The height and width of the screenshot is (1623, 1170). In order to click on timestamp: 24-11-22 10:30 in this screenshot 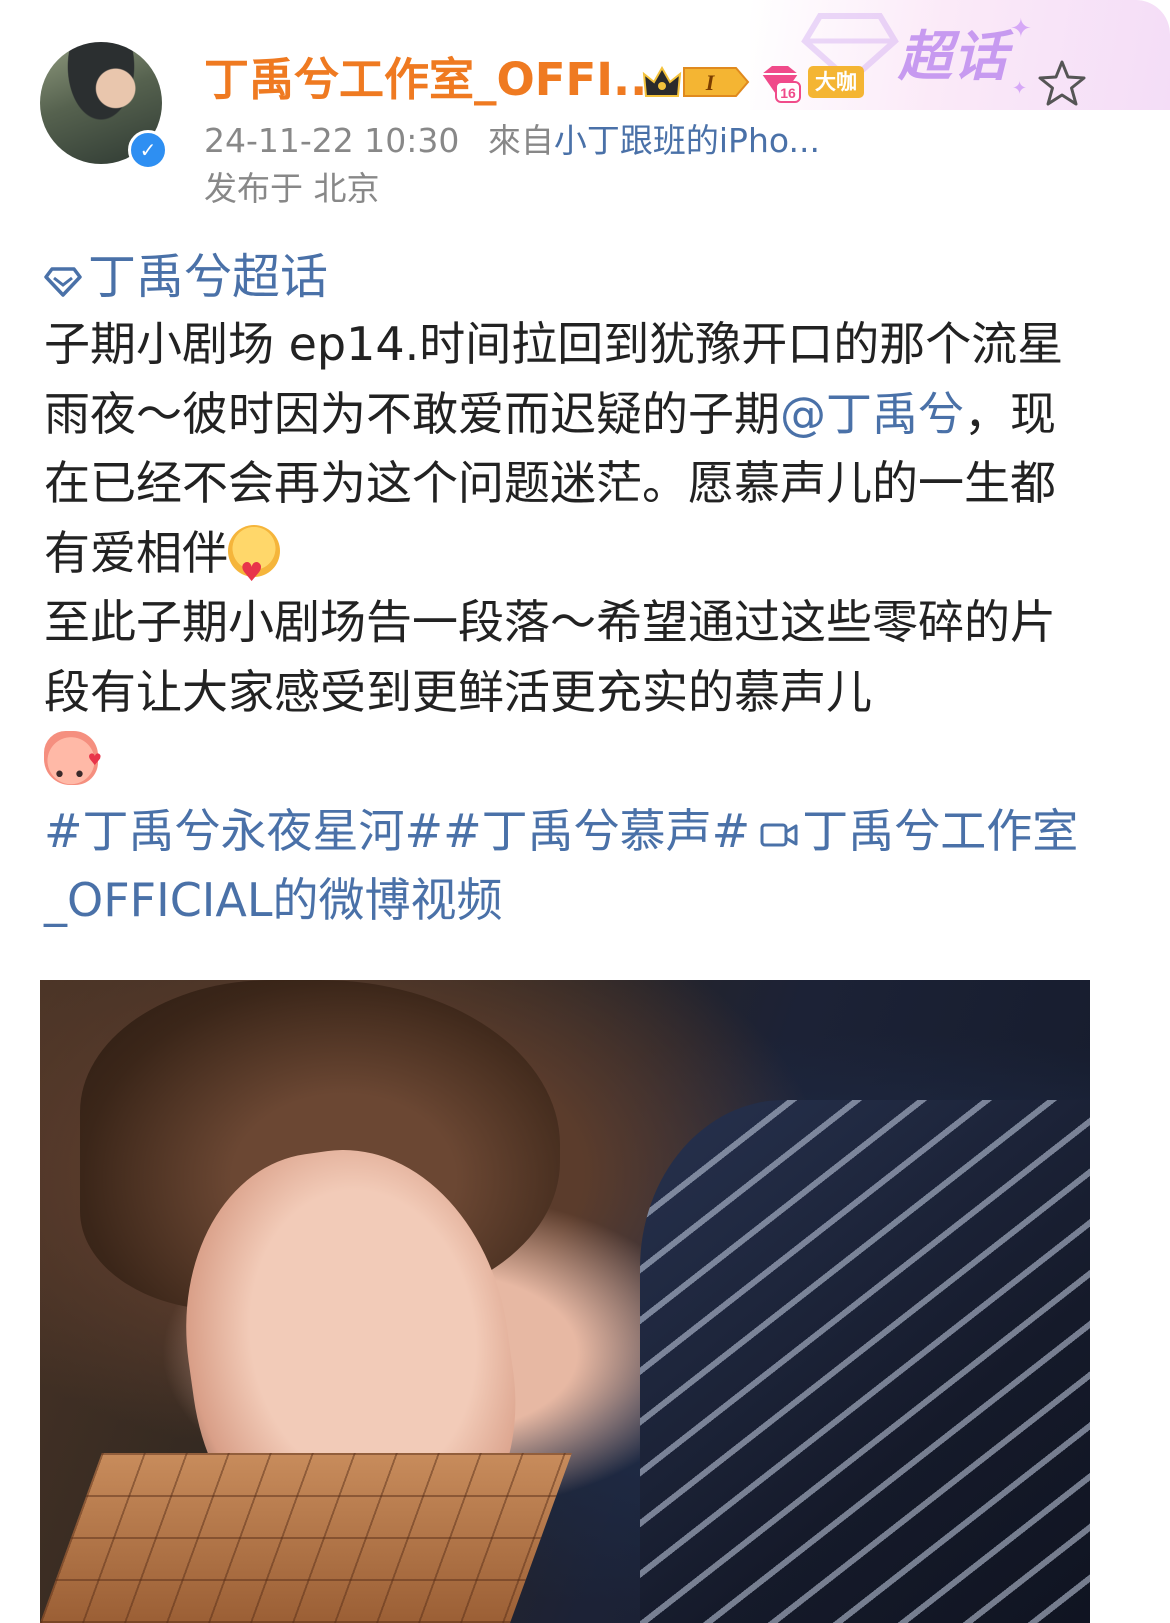, I will do `click(332, 140)`.